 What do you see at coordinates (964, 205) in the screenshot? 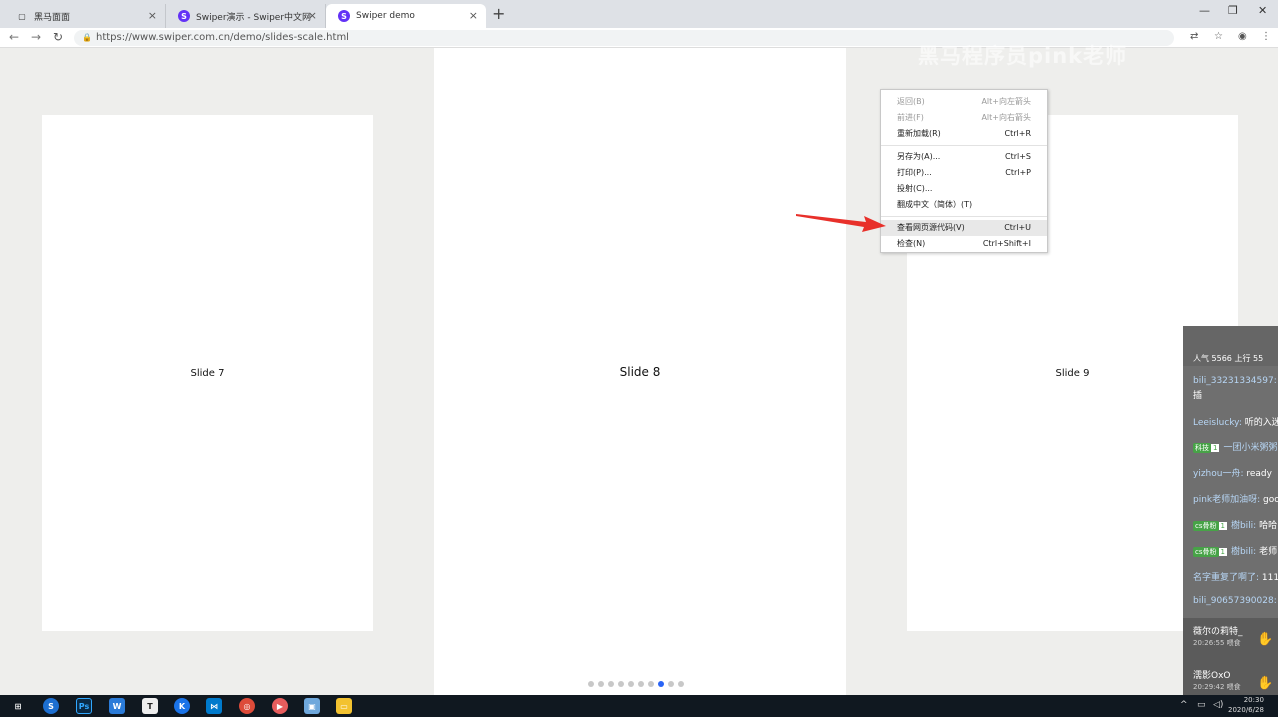
I see `menu-item-translate: 翻成中文（简体）(T)` at bounding box center [964, 205].